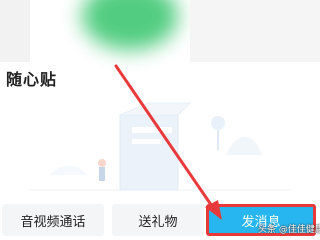 The width and height of the screenshot is (320, 240). I want to click on audio-video-call-button: 音视频通话, so click(53, 220).